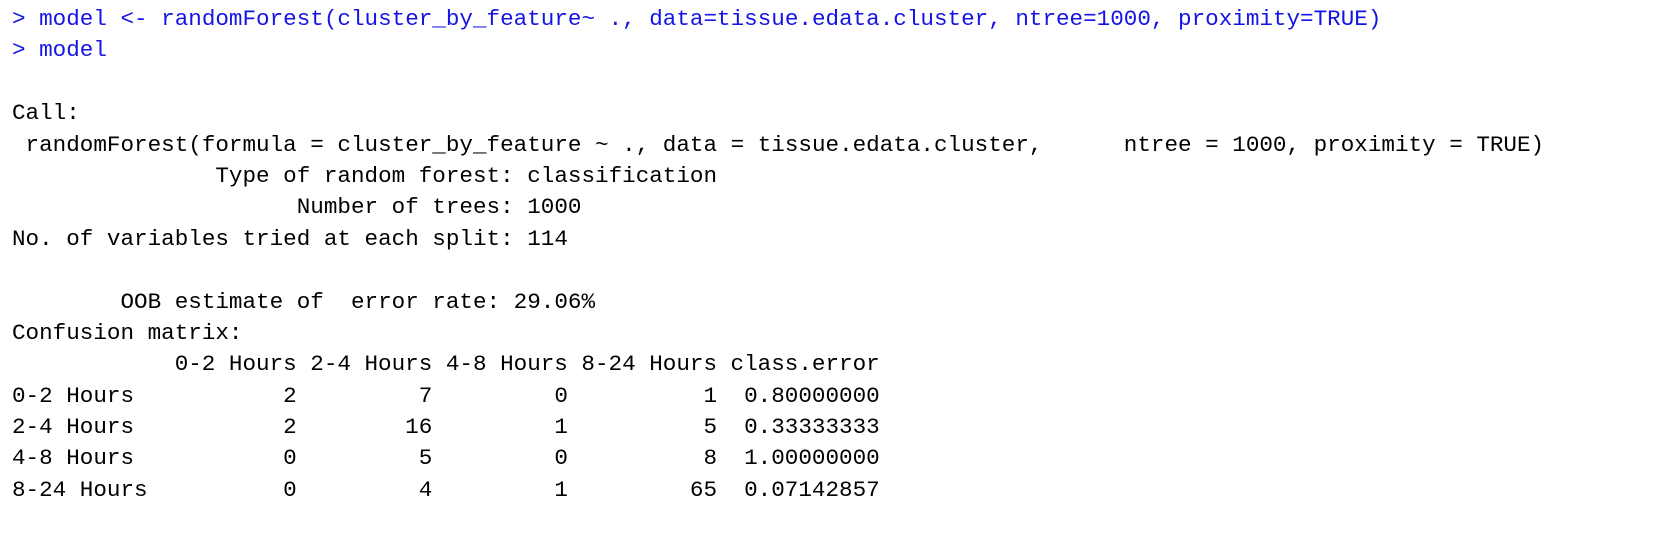 The width and height of the screenshot is (1659, 549). Describe the element at coordinates (812, 489) in the screenshot. I see `class-error-cell: 0.07142857` at that location.